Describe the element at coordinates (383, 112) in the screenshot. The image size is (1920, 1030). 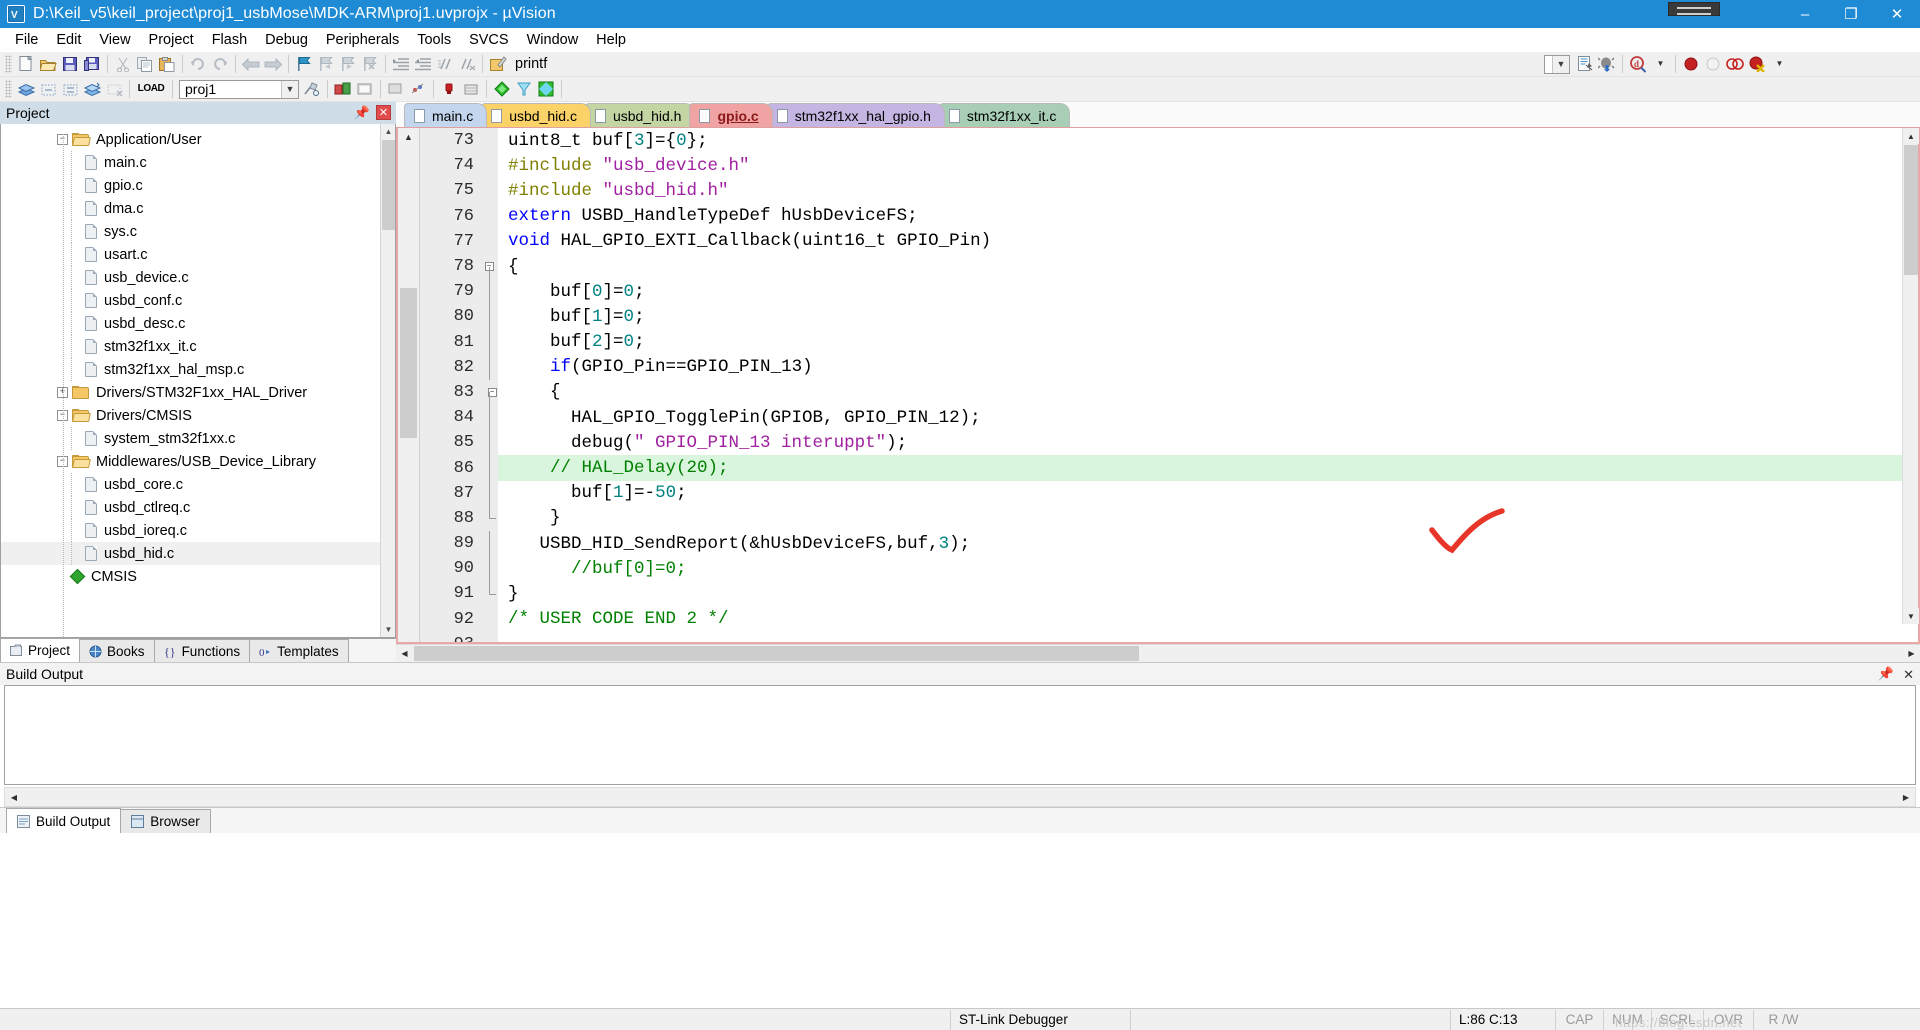
I see `close-icon: ✕` at that location.